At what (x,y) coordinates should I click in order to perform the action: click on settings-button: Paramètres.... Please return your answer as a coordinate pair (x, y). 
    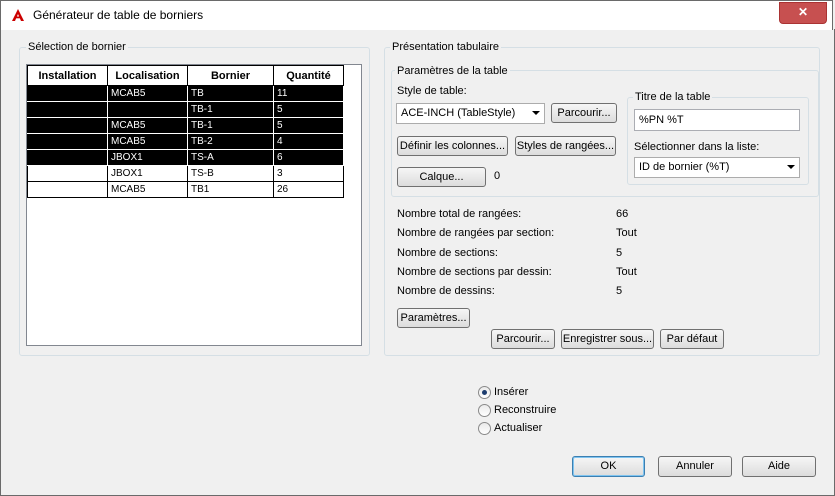
    Looking at the image, I should click on (433, 318).